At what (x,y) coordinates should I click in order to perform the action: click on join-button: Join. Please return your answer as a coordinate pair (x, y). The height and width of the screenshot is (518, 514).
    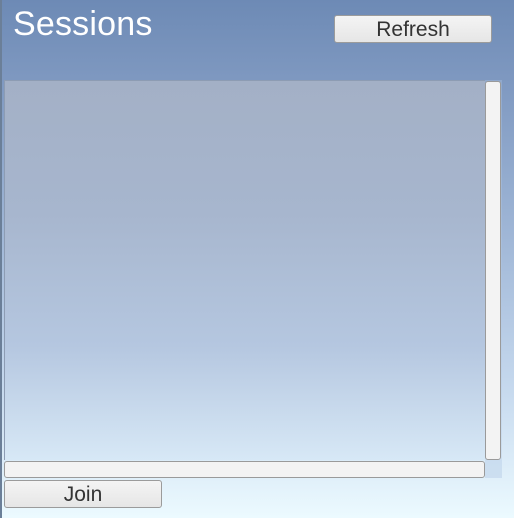
    Looking at the image, I should click on (83, 494).